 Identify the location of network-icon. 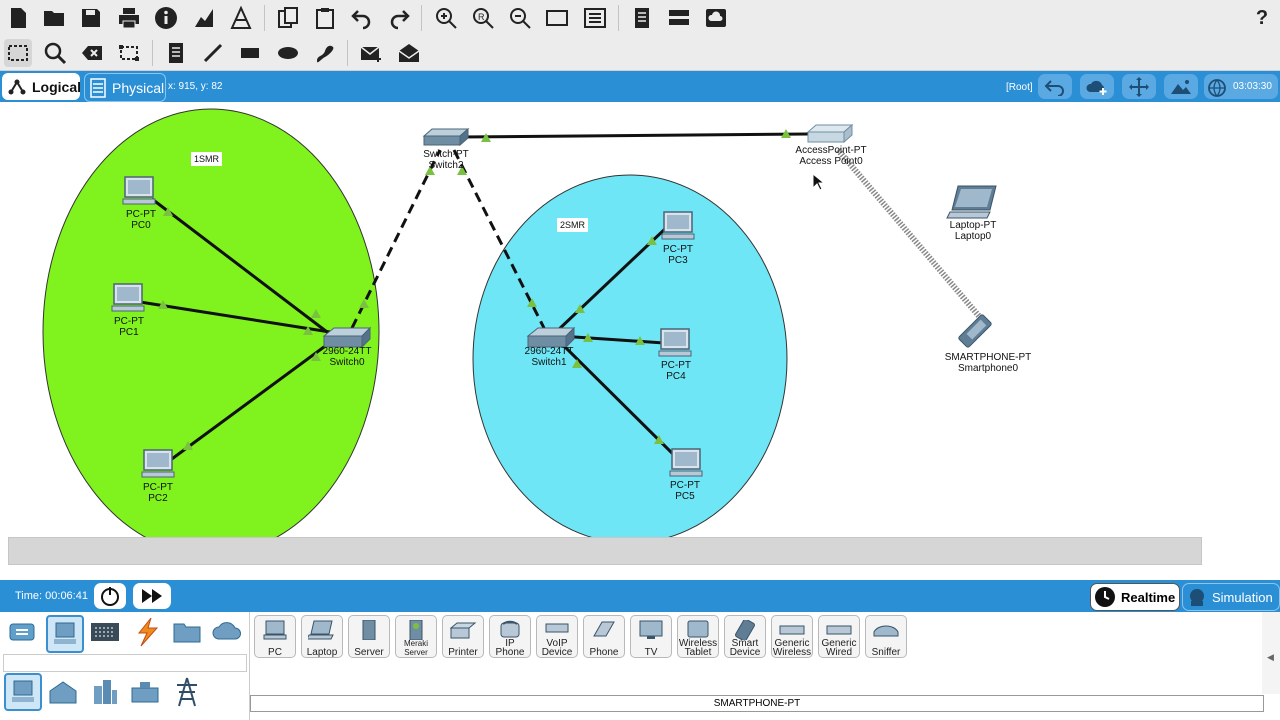
(241, 18).